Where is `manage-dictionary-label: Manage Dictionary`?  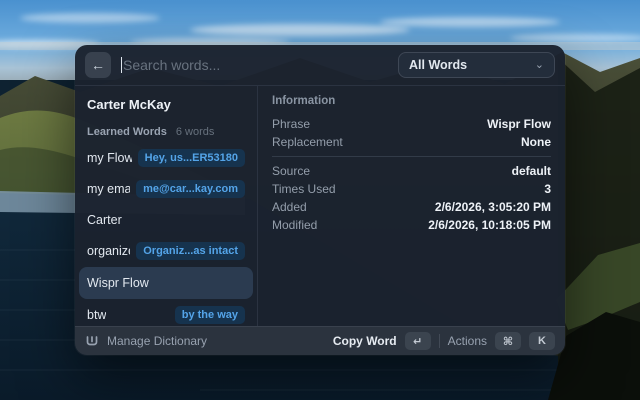 manage-dictionary-label: Manage Dictionary is located at coordinates (157, 341).